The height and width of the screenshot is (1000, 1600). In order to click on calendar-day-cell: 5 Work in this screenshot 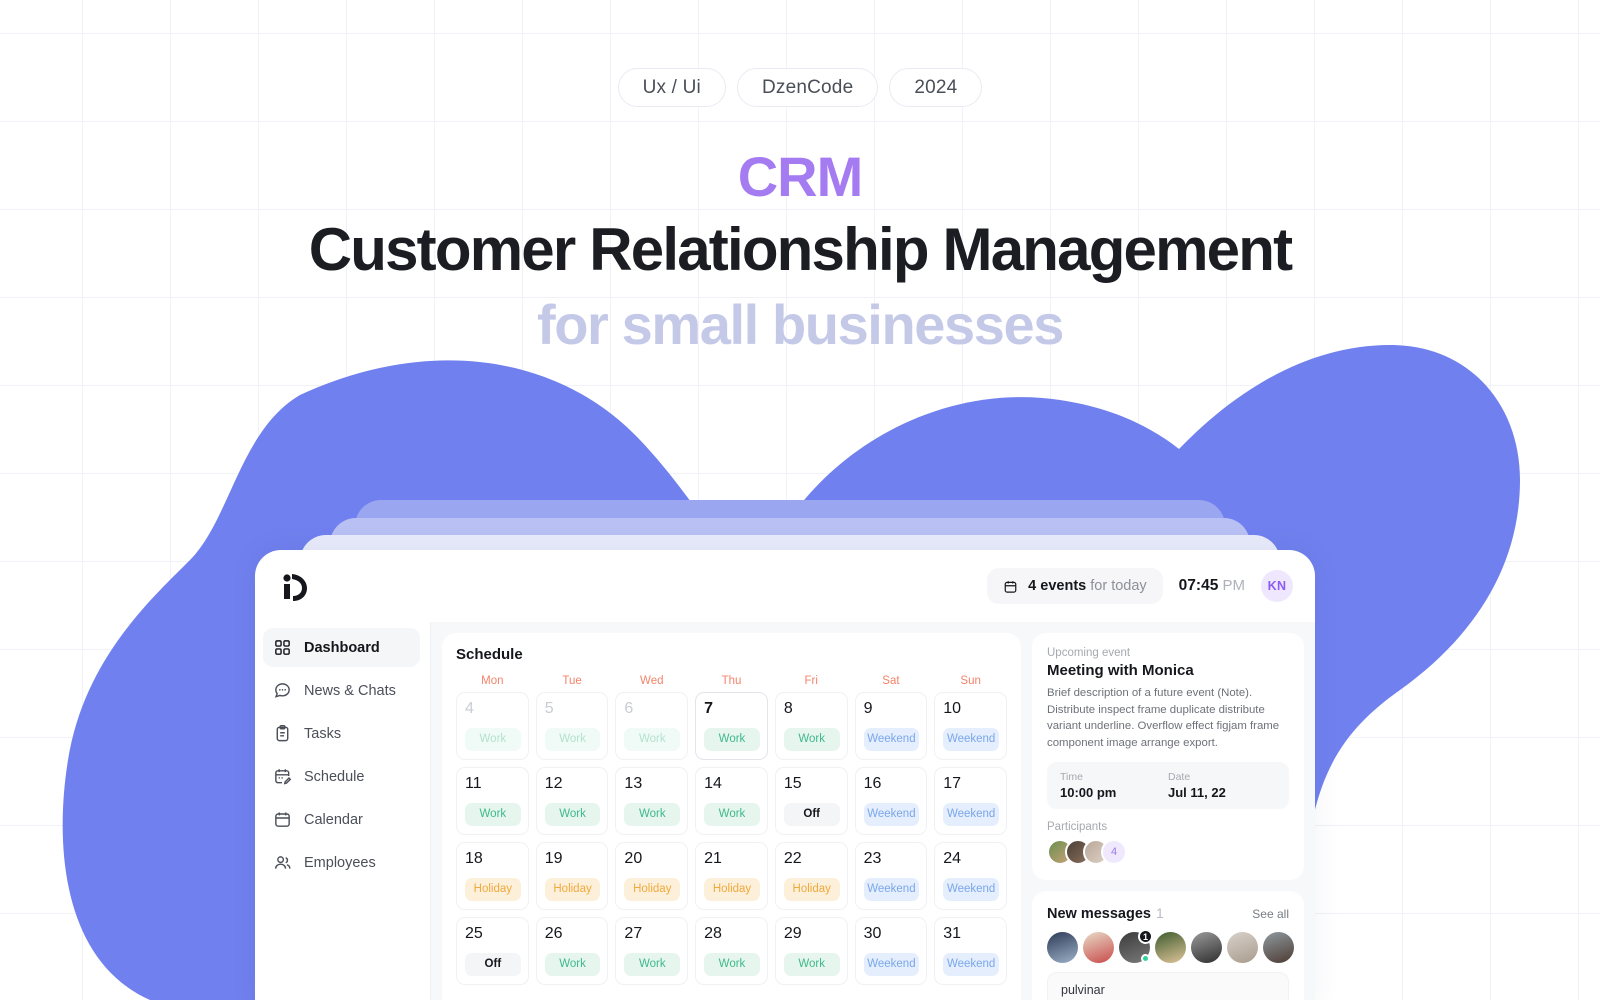, I will do `click(572, 726)`.